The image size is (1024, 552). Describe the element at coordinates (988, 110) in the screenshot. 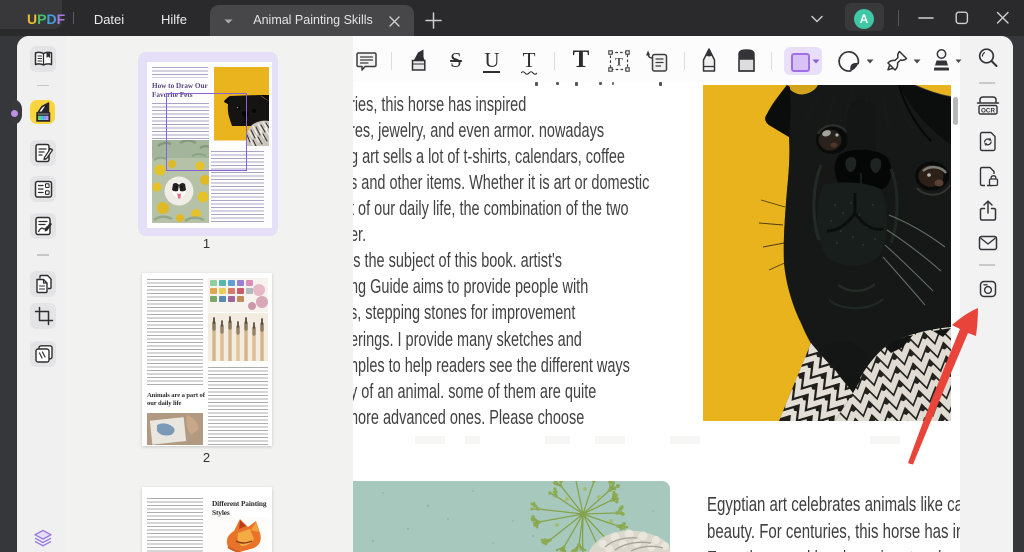

I see `svg-text: OCR` at that location.